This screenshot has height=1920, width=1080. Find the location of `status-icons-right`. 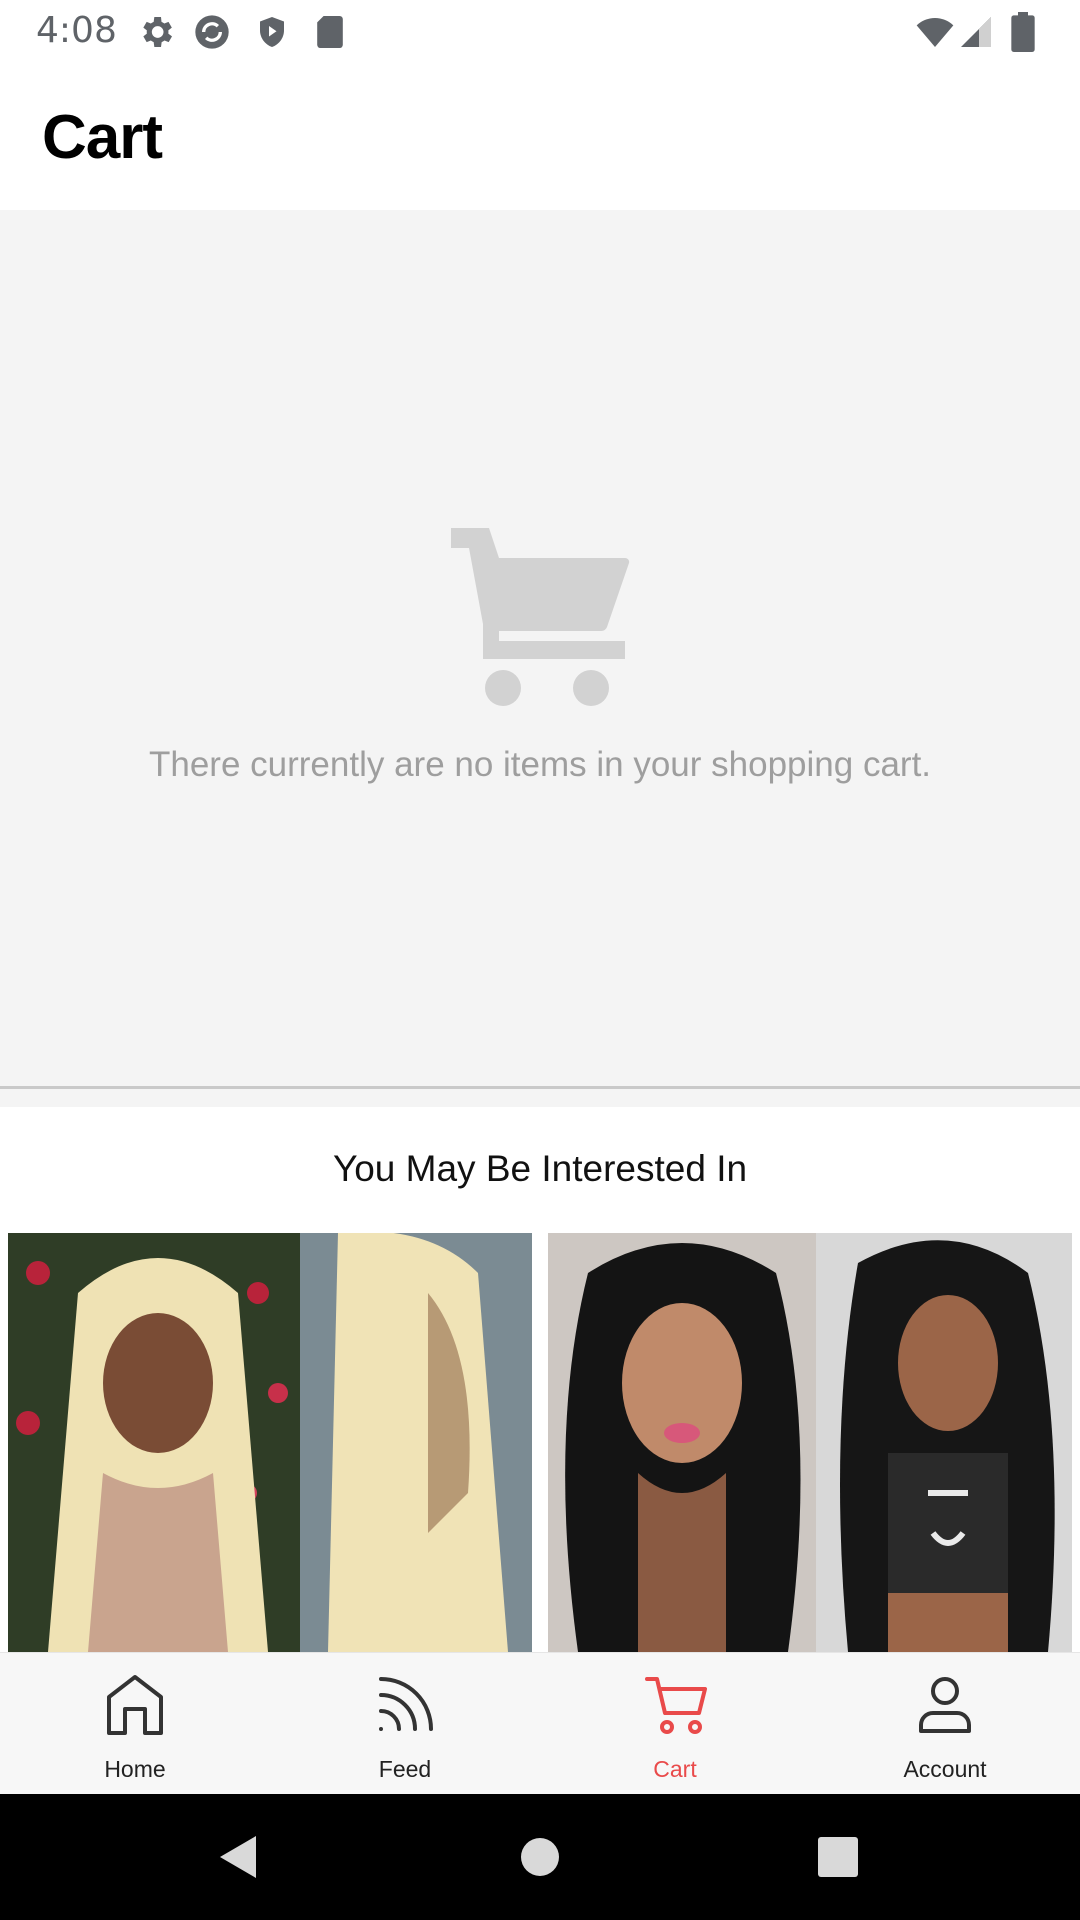

status-icons-right is located at coordinates (979, 32).